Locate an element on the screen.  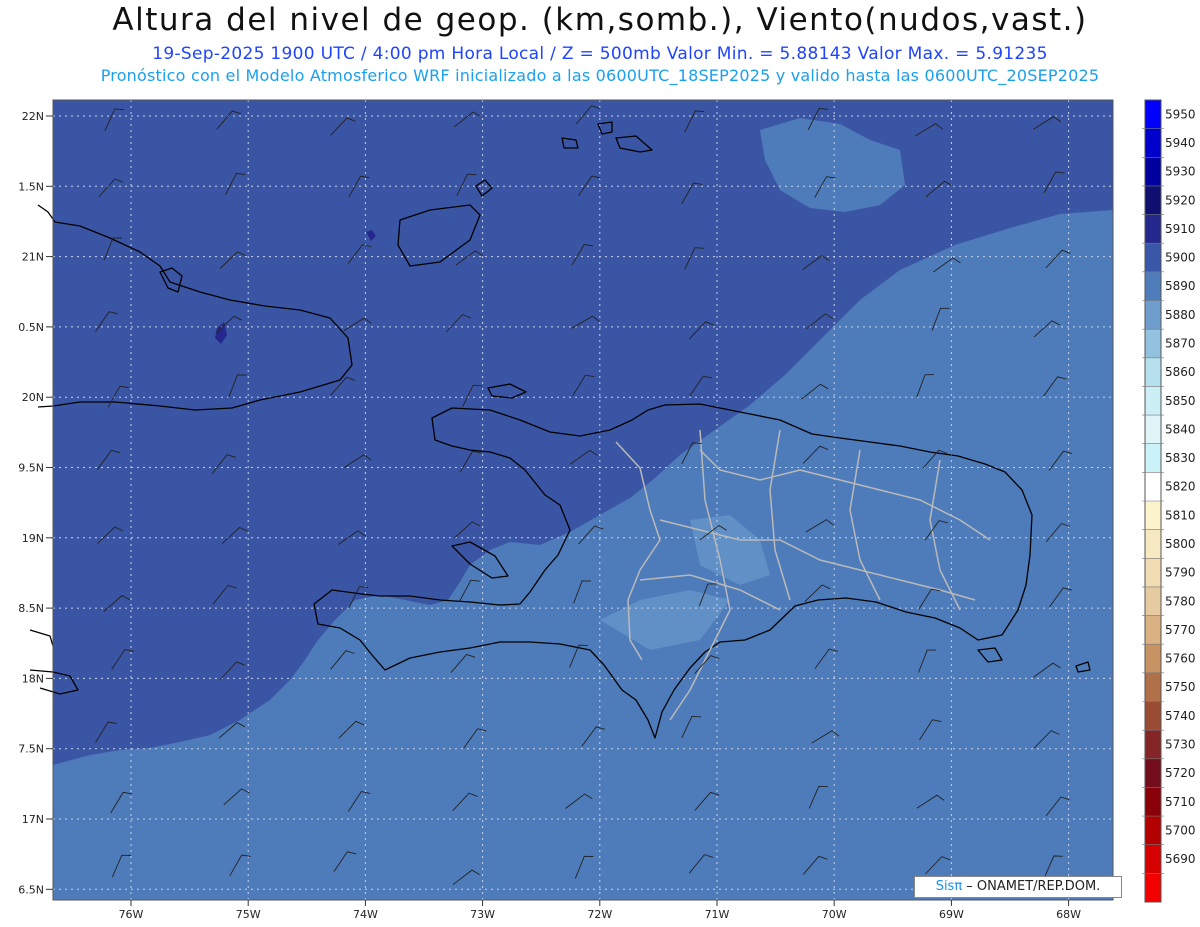
colorbar-label: 5710 is located at coordinates (1180, 802).